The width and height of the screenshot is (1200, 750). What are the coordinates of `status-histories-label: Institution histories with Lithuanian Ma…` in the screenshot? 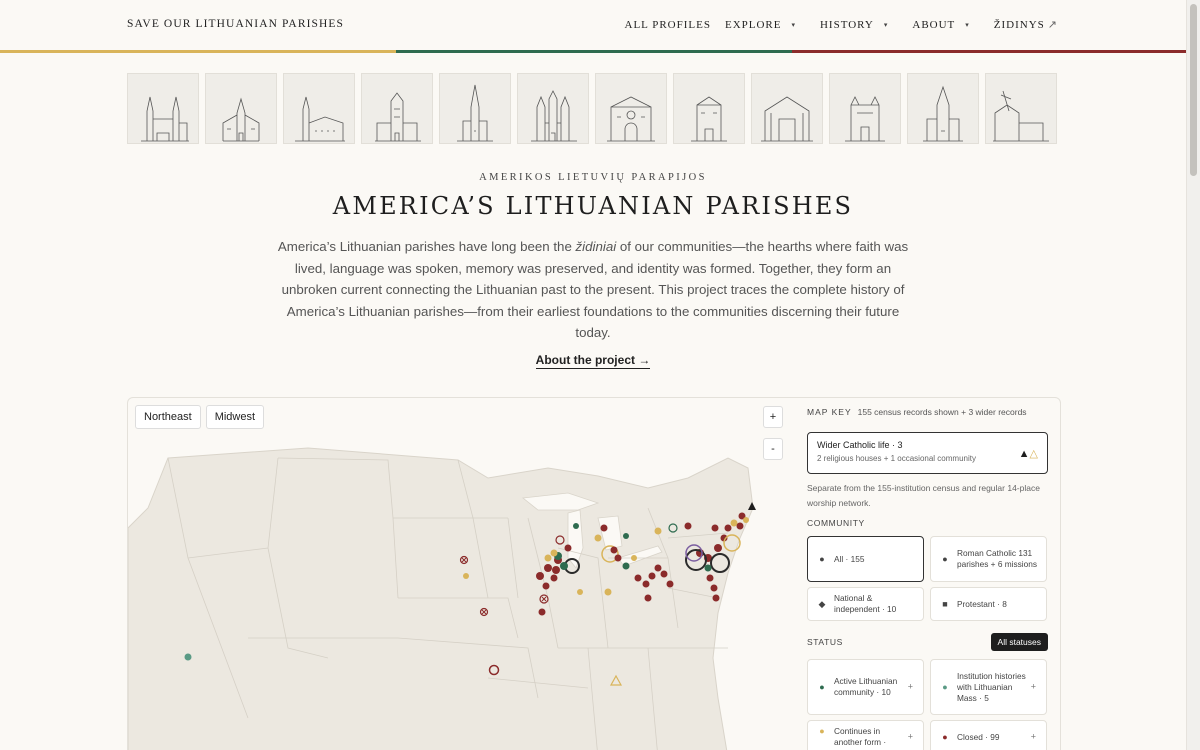 It's located at (991, 686).